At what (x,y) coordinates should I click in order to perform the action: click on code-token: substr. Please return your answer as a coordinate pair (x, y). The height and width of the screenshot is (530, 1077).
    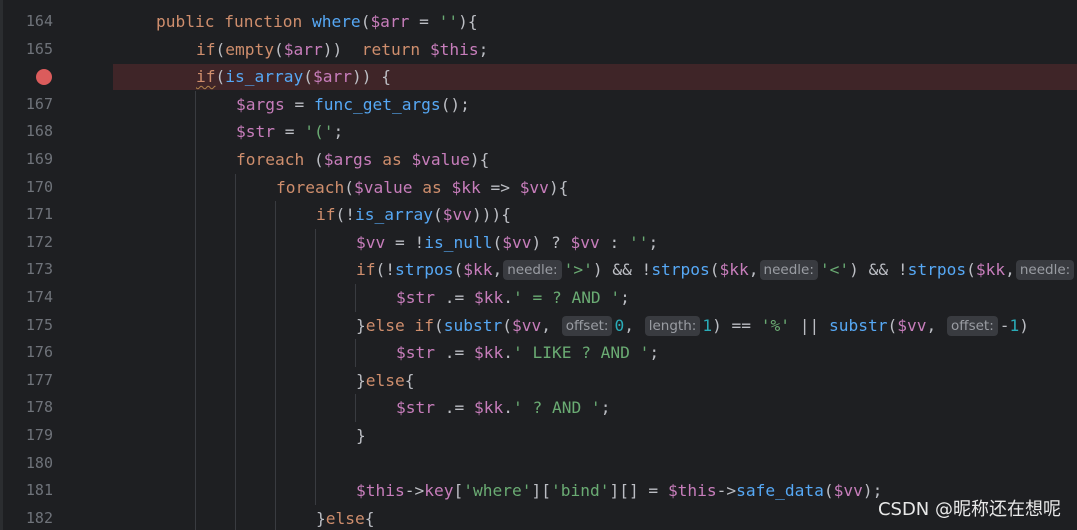
    Looking at the image, I should click on (473, 325).